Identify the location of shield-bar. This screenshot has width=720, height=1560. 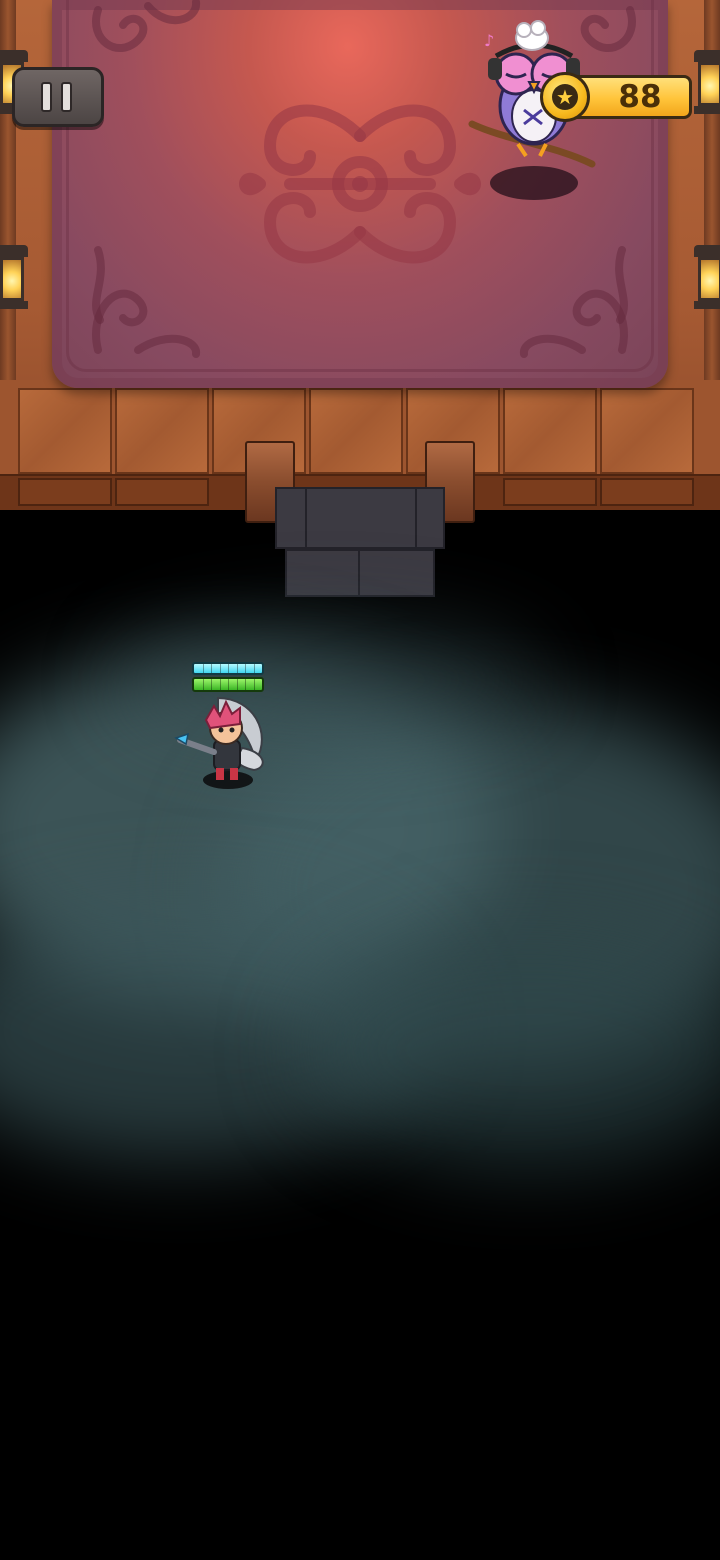
(228, 668).